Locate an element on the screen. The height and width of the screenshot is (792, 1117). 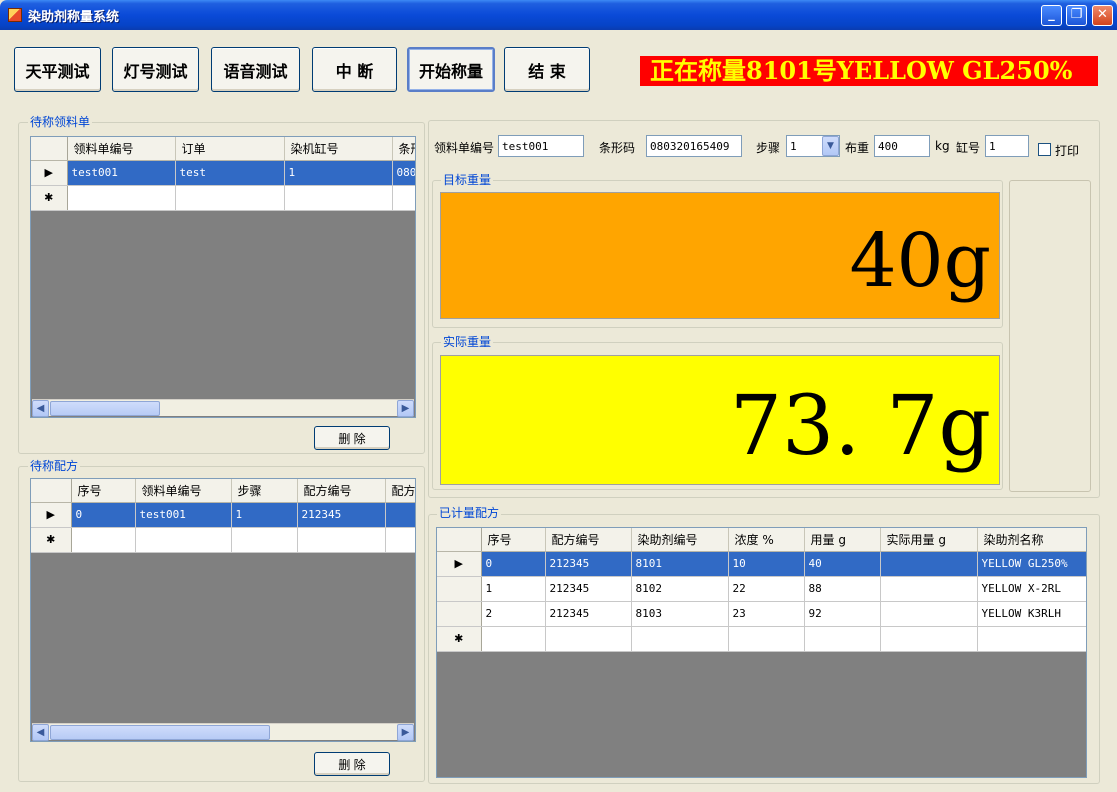
balance-test-button: 天平测试 is located at coordinates (57, 69).